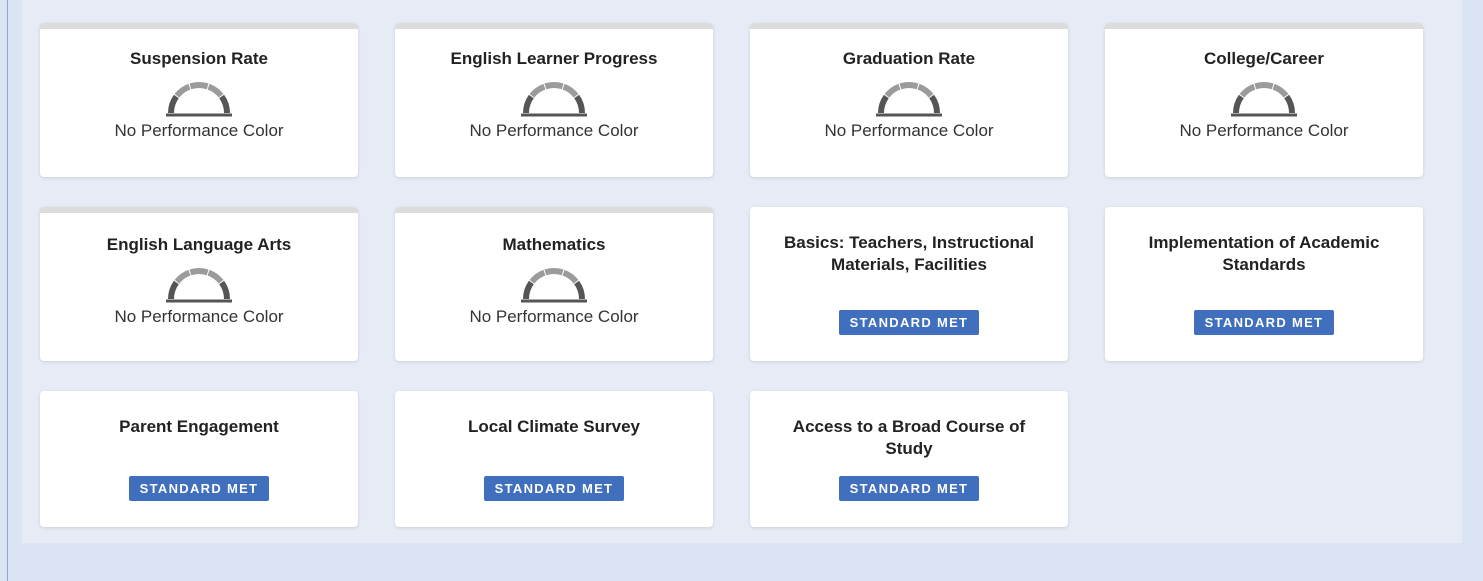 This screenshot has height=581, width=1483. I want to click on card-graduation-rate: Graduation Rate No Performance Color, so click(909, 100).